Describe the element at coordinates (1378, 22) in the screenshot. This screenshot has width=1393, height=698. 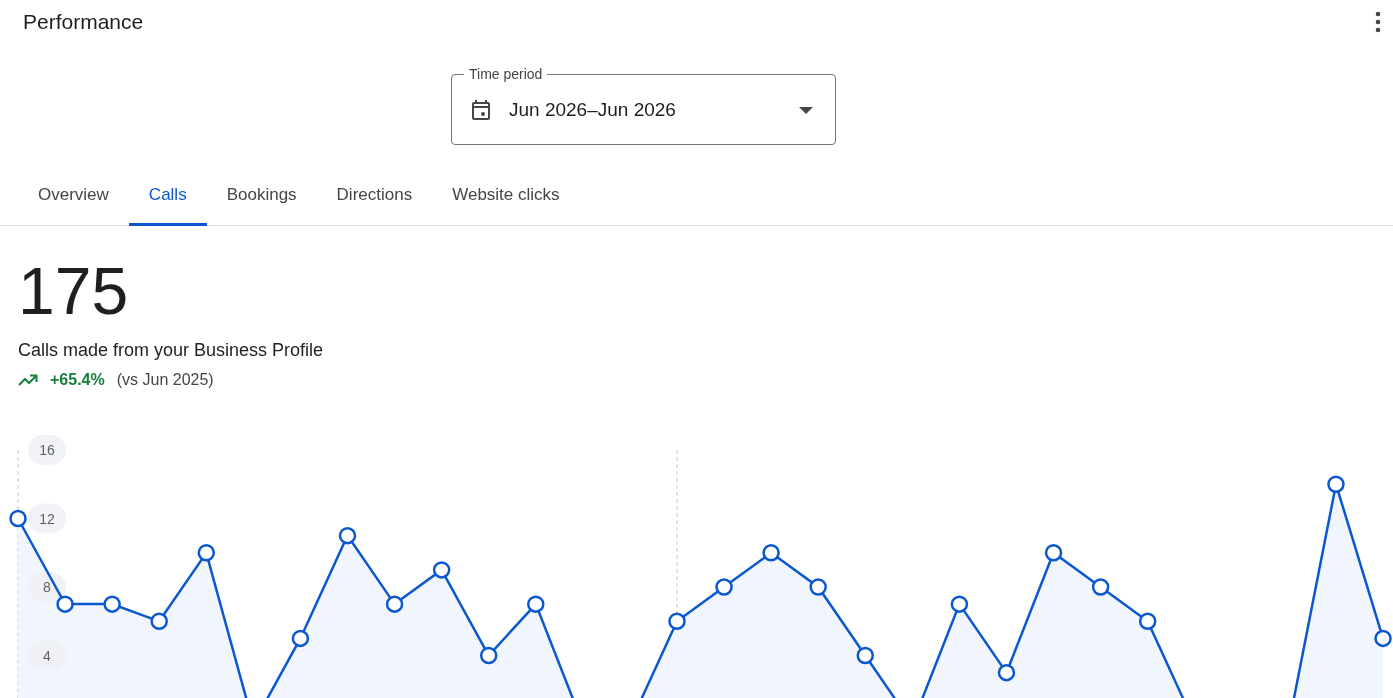
I see `more-options-icon` at that location.